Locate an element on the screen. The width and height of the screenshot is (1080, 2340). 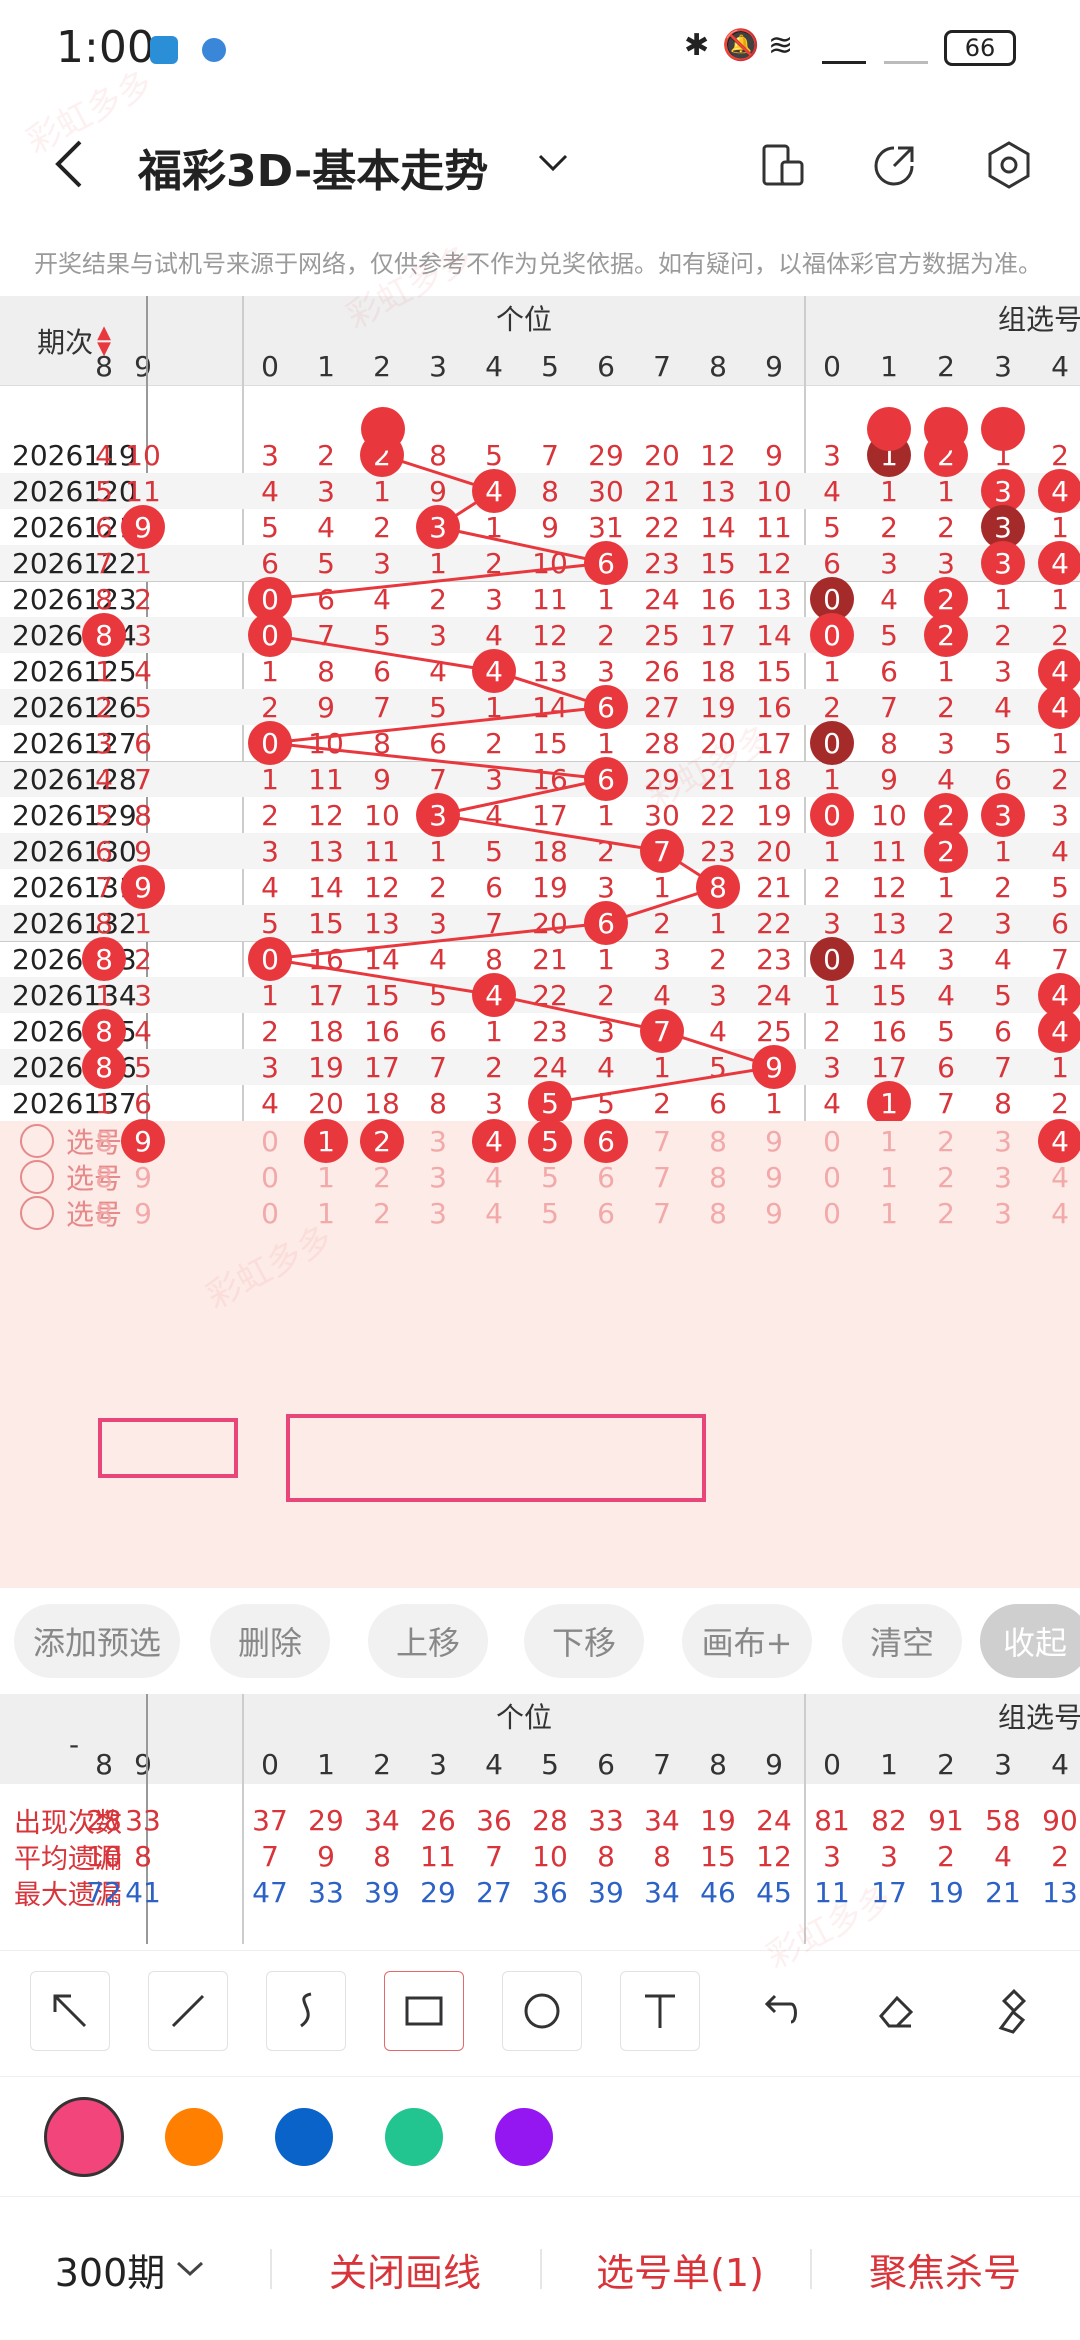
tool-line-button is located at coordinates (188, 2011).